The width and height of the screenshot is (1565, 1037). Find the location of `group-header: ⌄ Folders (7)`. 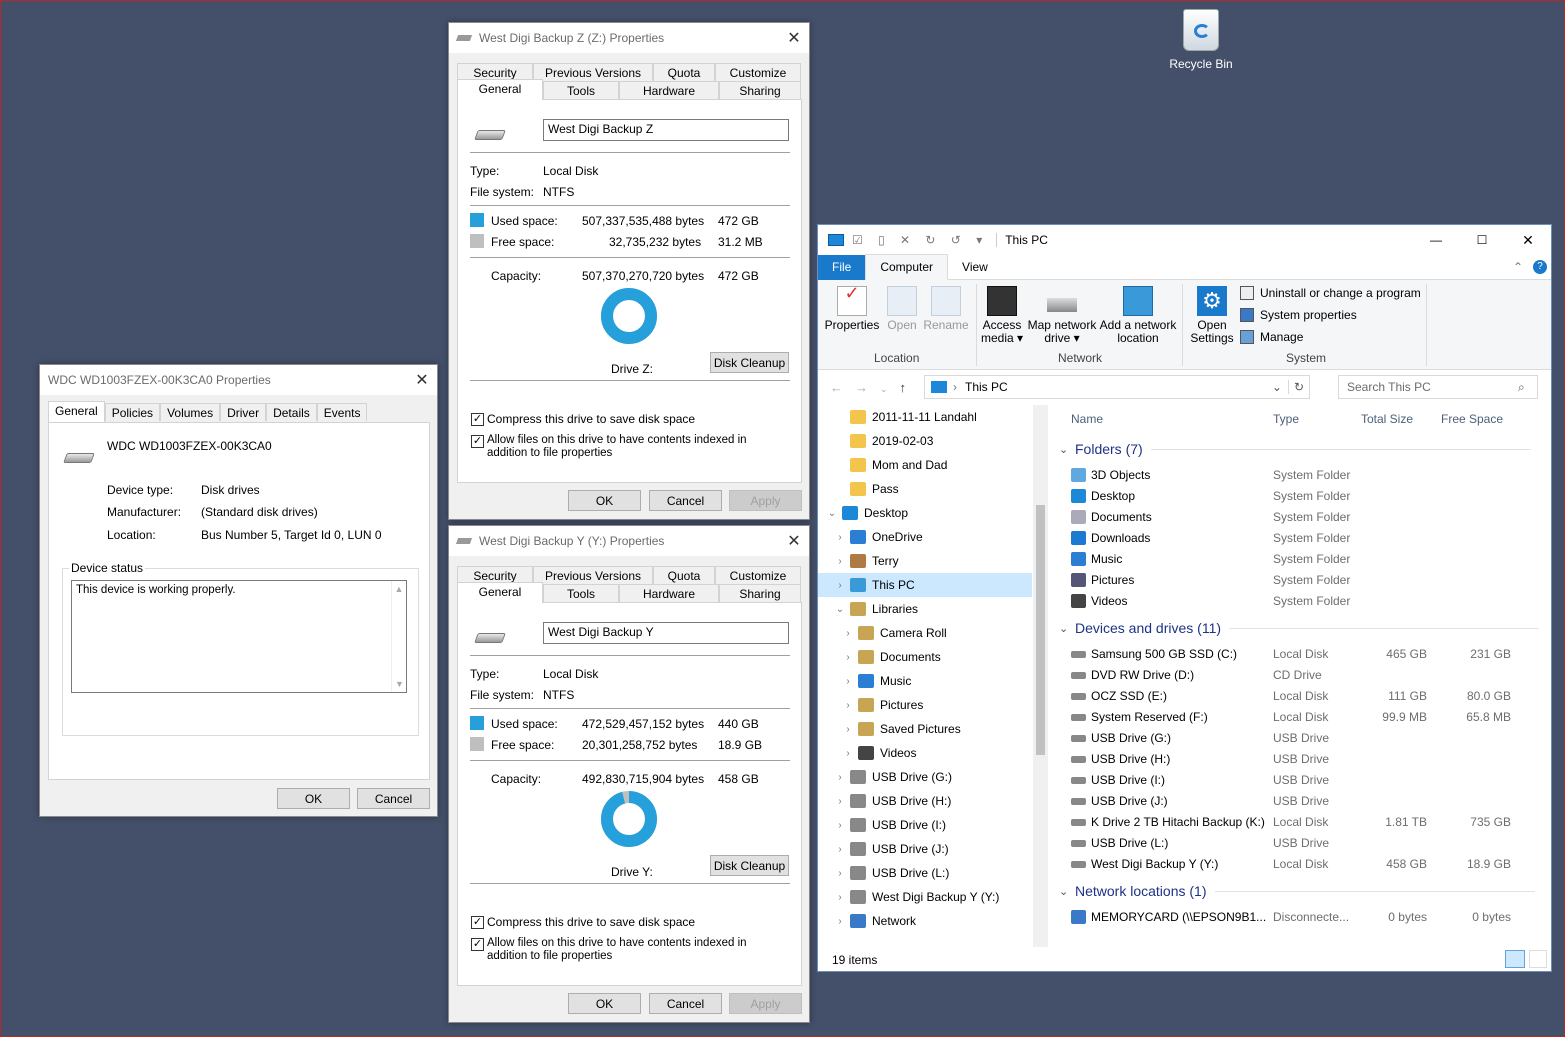

group-header: ⌄ Folders (7) is located at coordinates (1293, 449).